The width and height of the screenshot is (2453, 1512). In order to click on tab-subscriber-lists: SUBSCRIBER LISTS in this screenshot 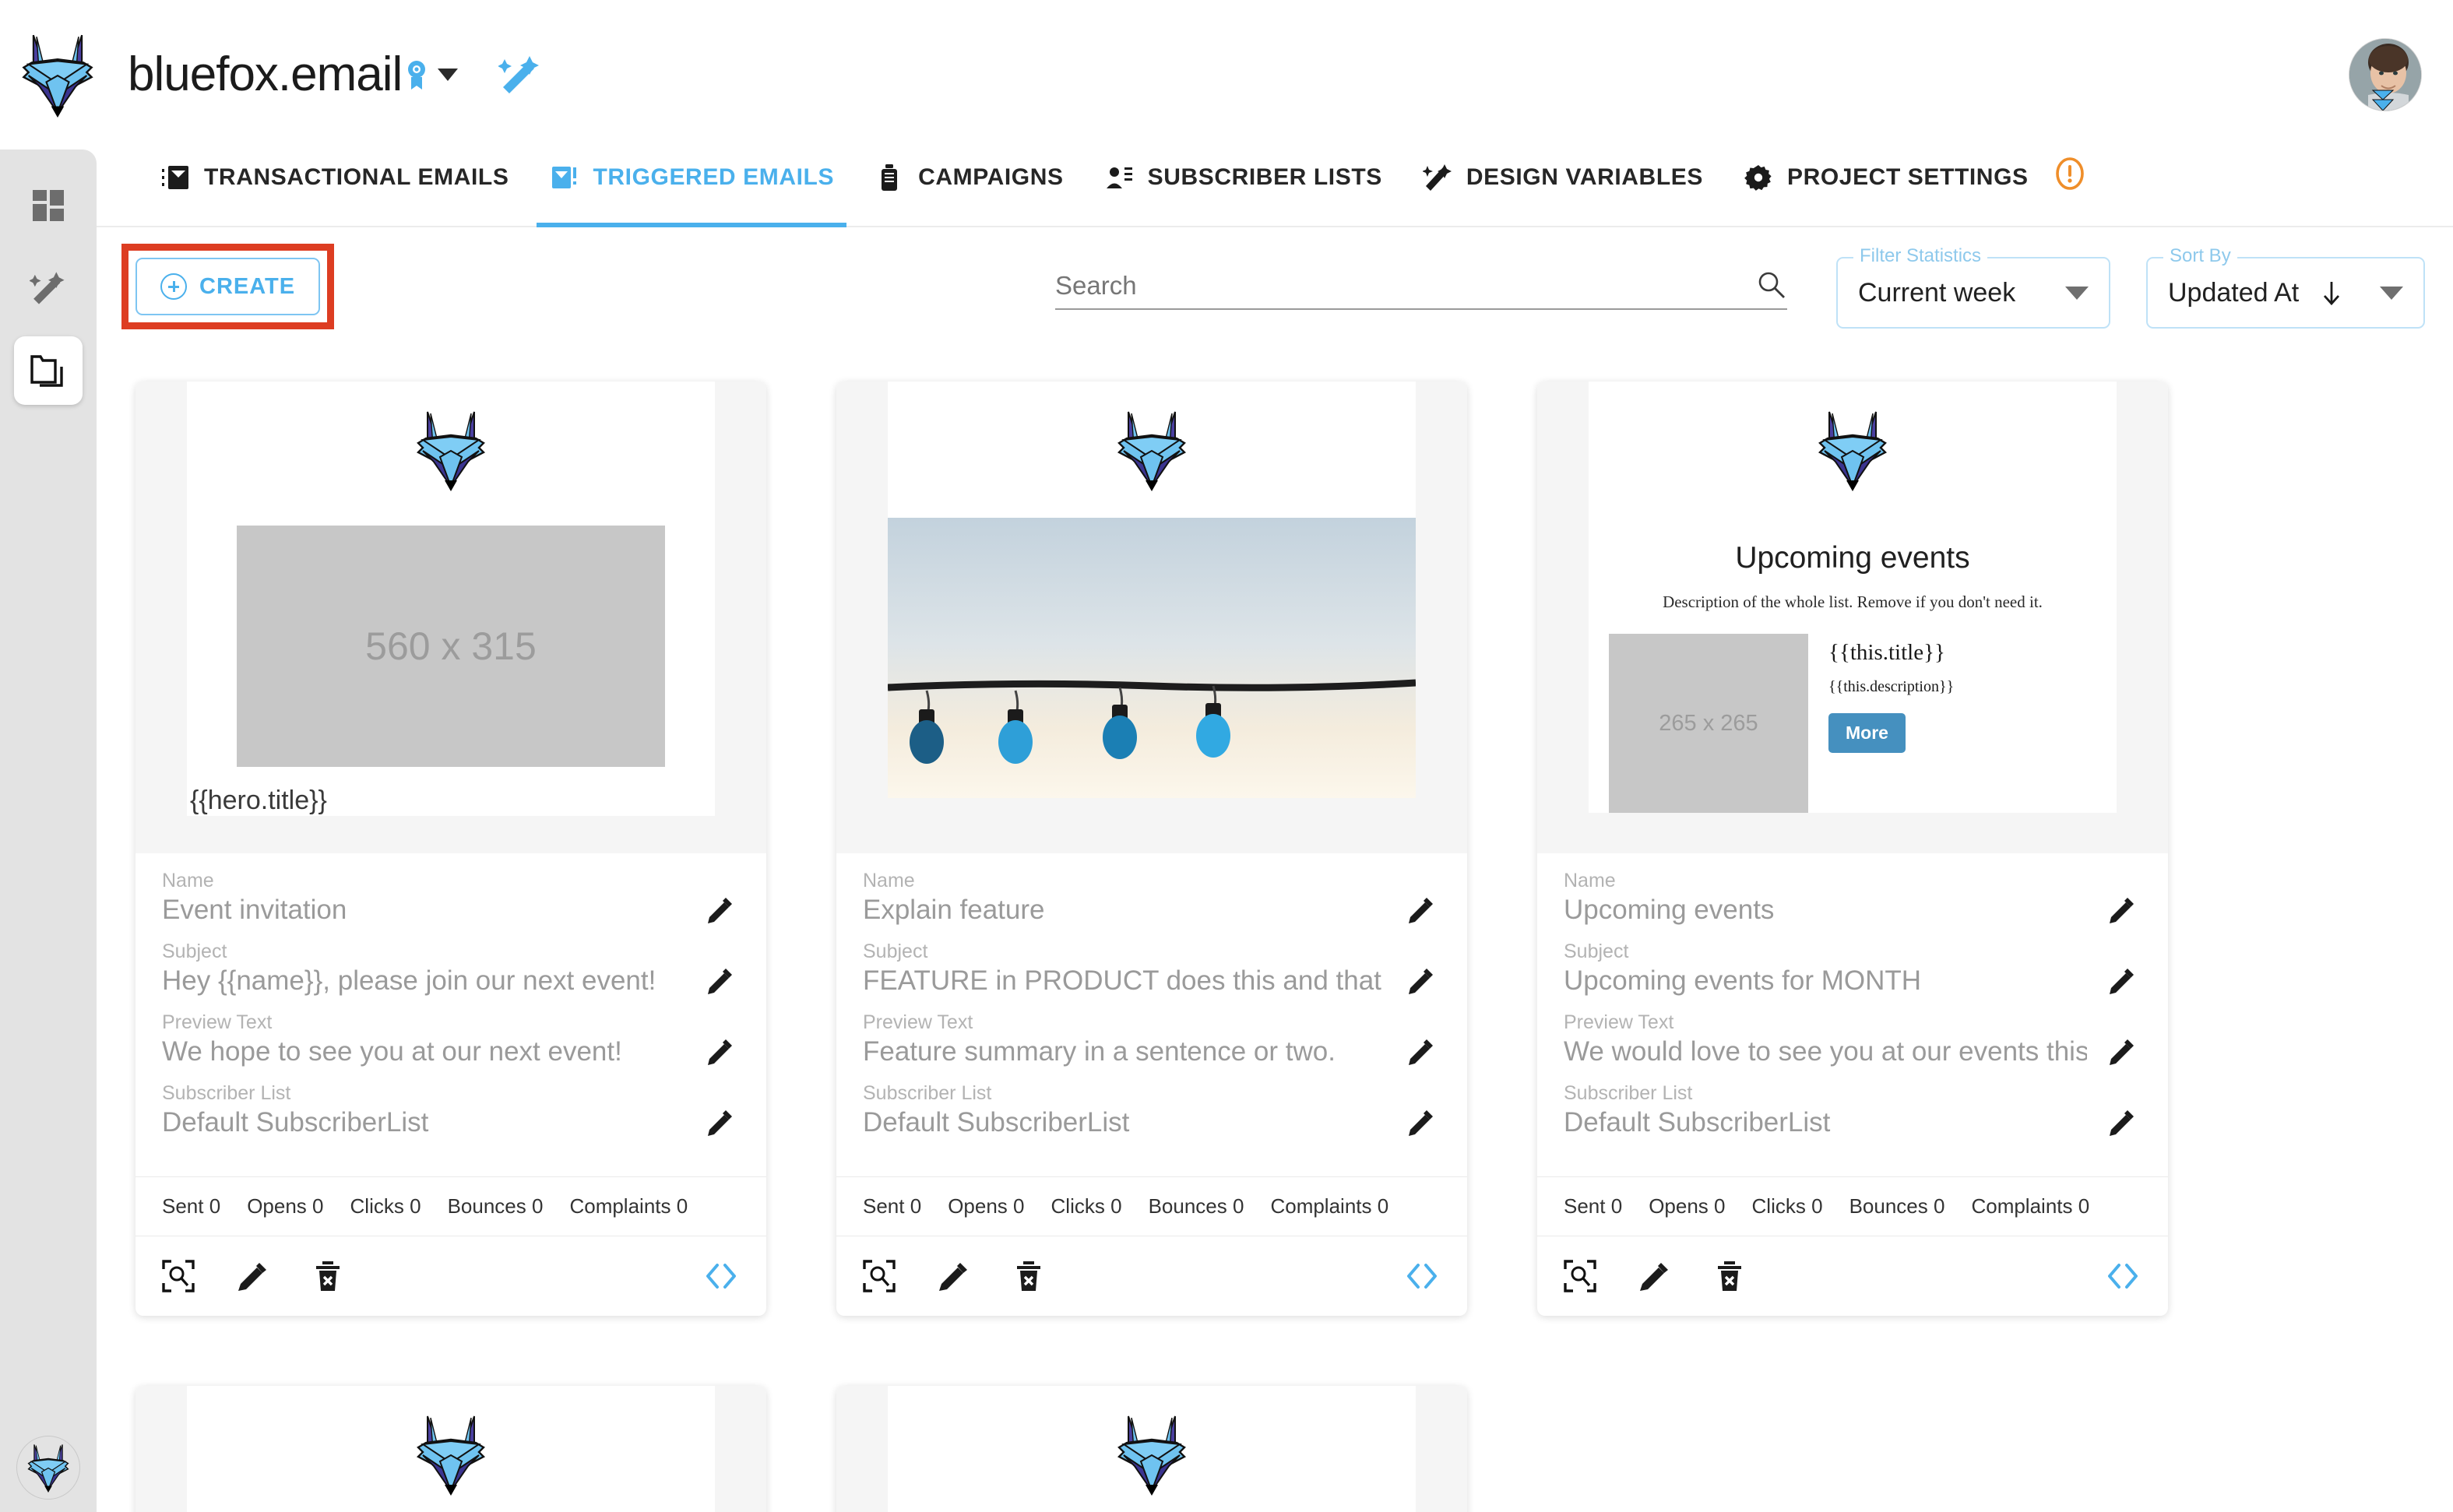, I will do `click(1243, 187)`.